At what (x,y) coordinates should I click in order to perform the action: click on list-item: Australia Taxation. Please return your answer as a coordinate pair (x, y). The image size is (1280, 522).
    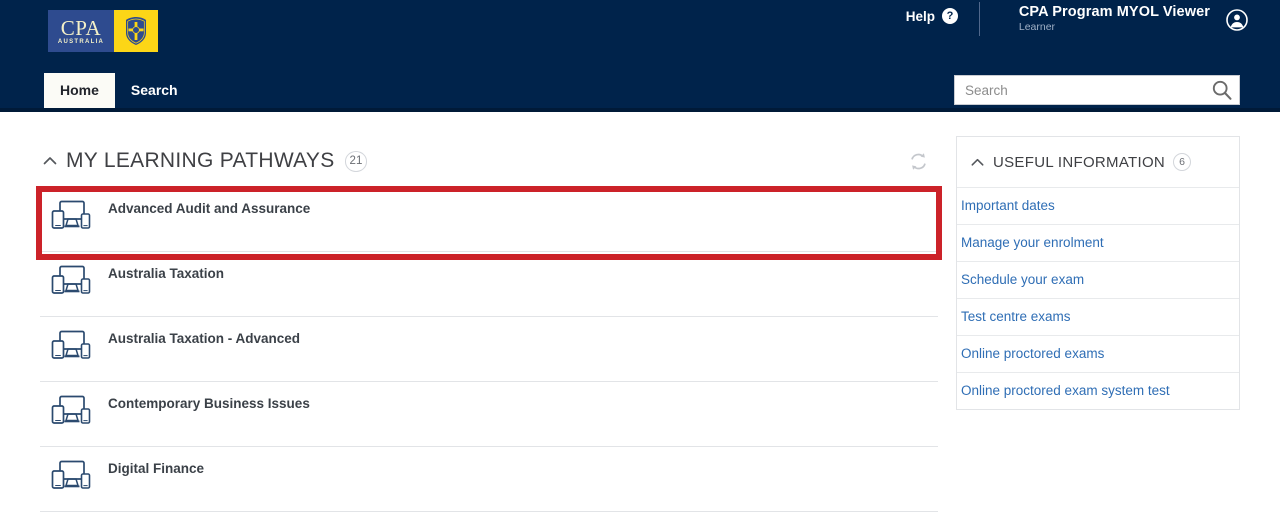
    Looking at the image, I should click on (489, 284).